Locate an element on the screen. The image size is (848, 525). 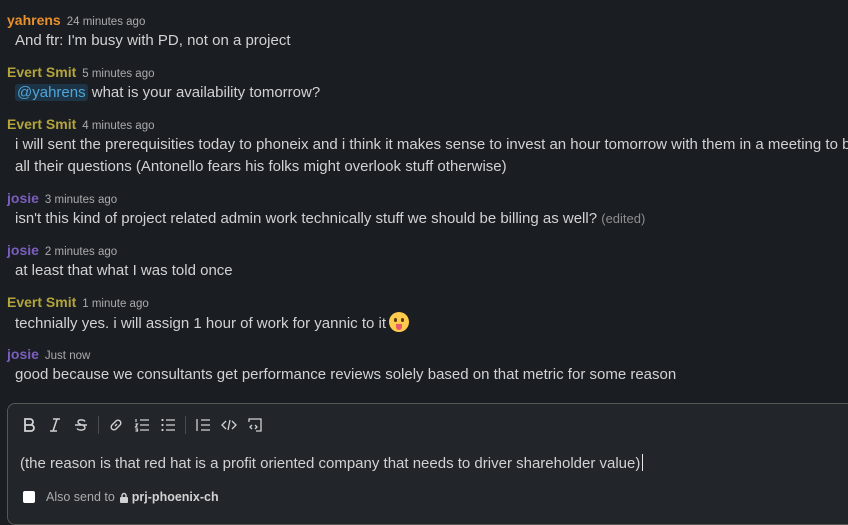
italic-icon is located at coordinates (55, 425).